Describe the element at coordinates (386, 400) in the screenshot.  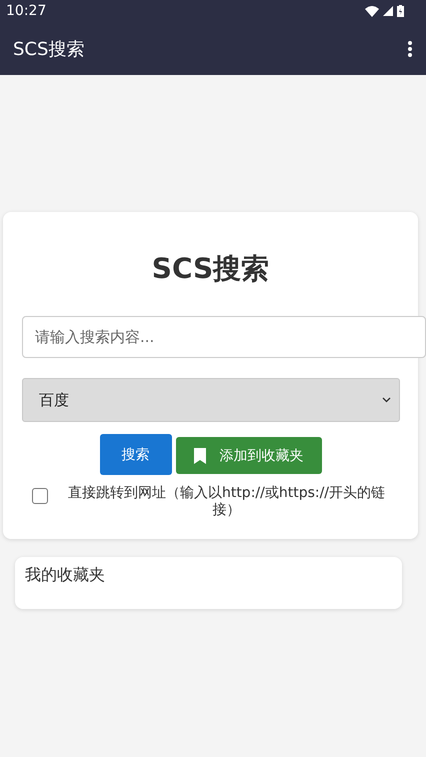
I see `chevron-icon` at that location.